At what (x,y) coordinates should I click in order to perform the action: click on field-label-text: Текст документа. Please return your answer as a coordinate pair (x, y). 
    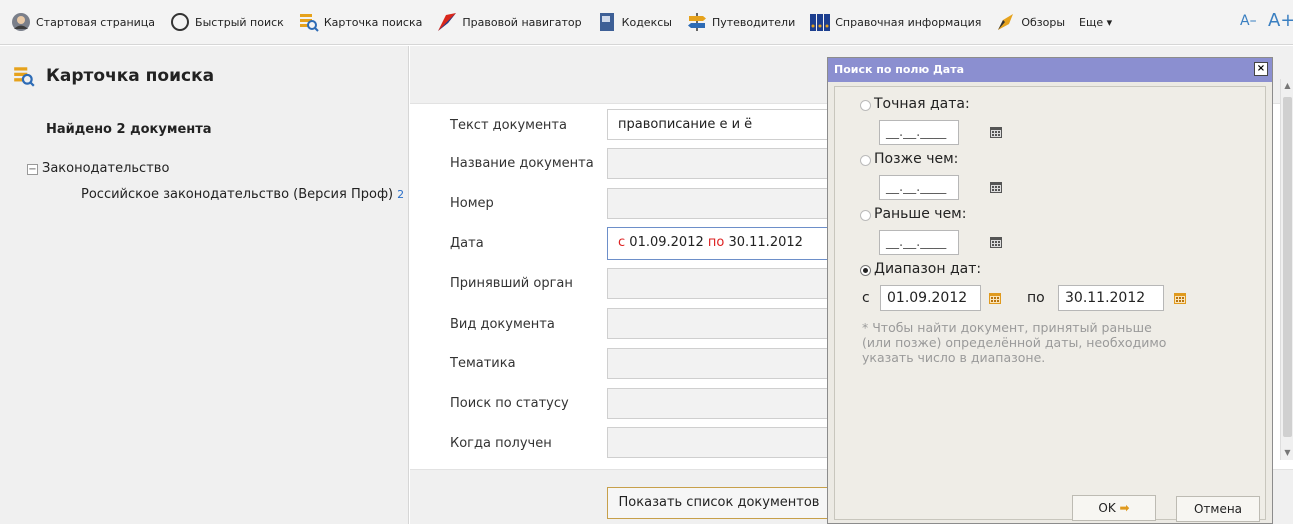
    Looking at the image, I should click on (508, 125).